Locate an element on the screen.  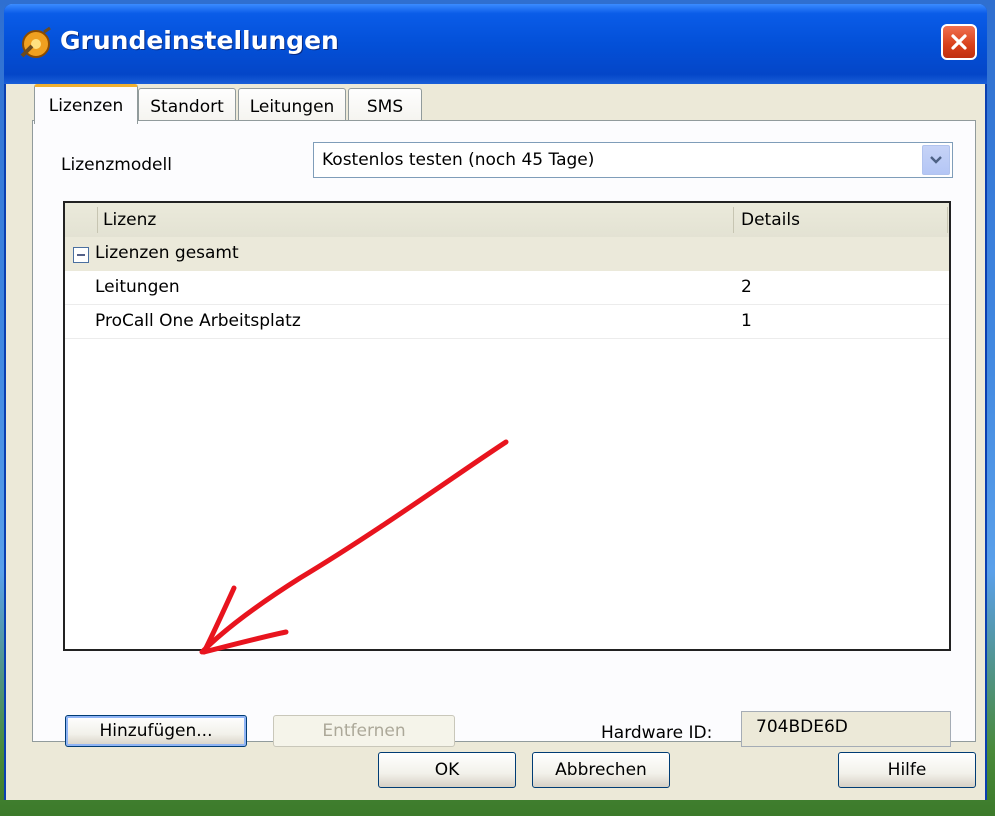
annotation-arrow is located at coordinates (354, 547).